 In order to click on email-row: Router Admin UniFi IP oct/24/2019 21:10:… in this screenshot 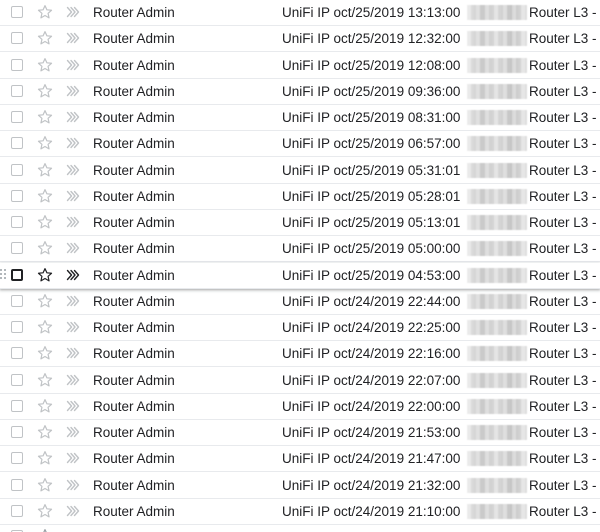, I will do `click(300, 512)`.